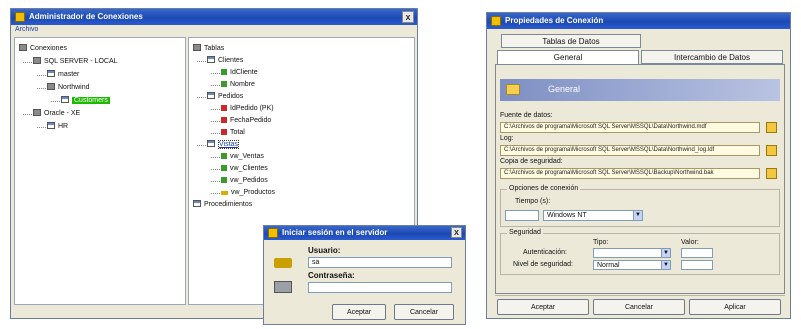 This screenshot has height=329, width=801. Describe the element at coordinates (244, 169) in the screenshot. I see `tree-node: vw_Clientes` at that location.